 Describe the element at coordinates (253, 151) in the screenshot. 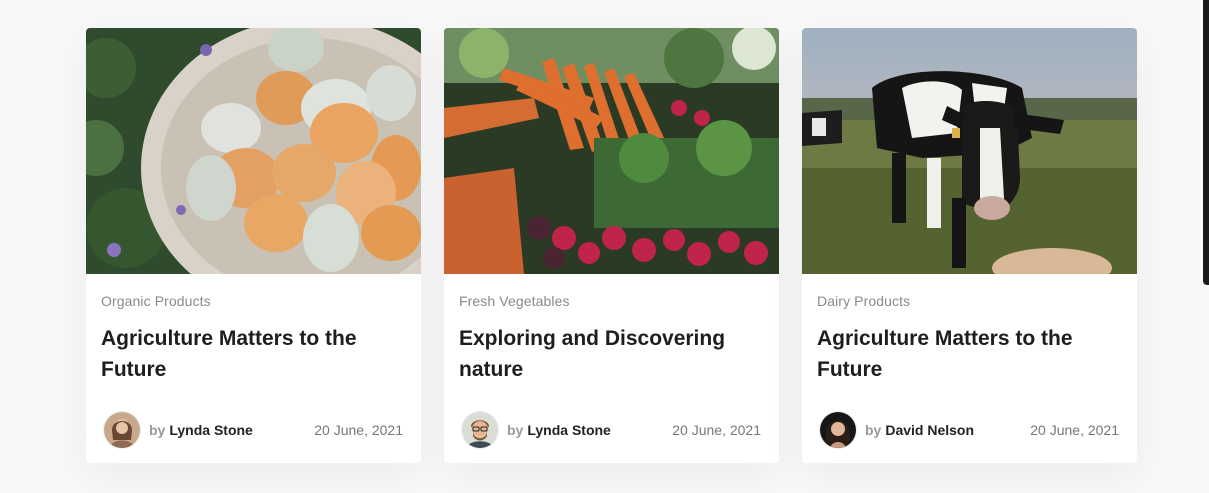

I see `eggs-in-basket-image` at that location.